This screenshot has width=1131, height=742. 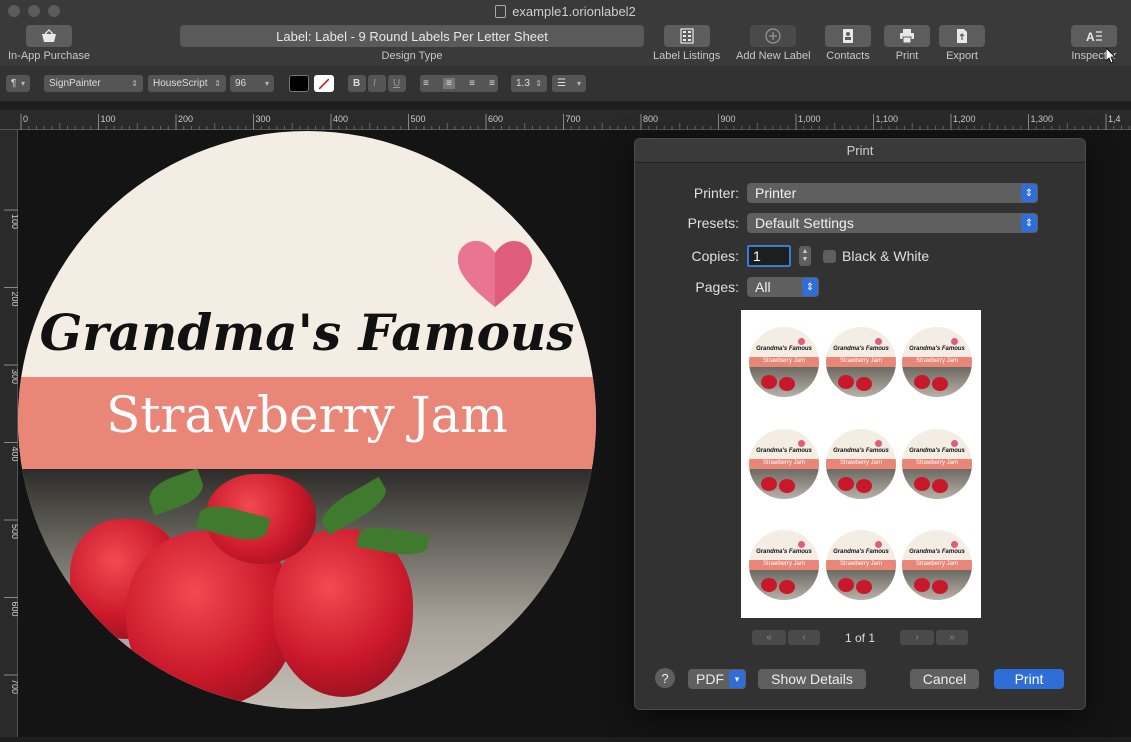 I want to click on font-family-popup: SignPainter ⇕, so click(x=93, y=83).